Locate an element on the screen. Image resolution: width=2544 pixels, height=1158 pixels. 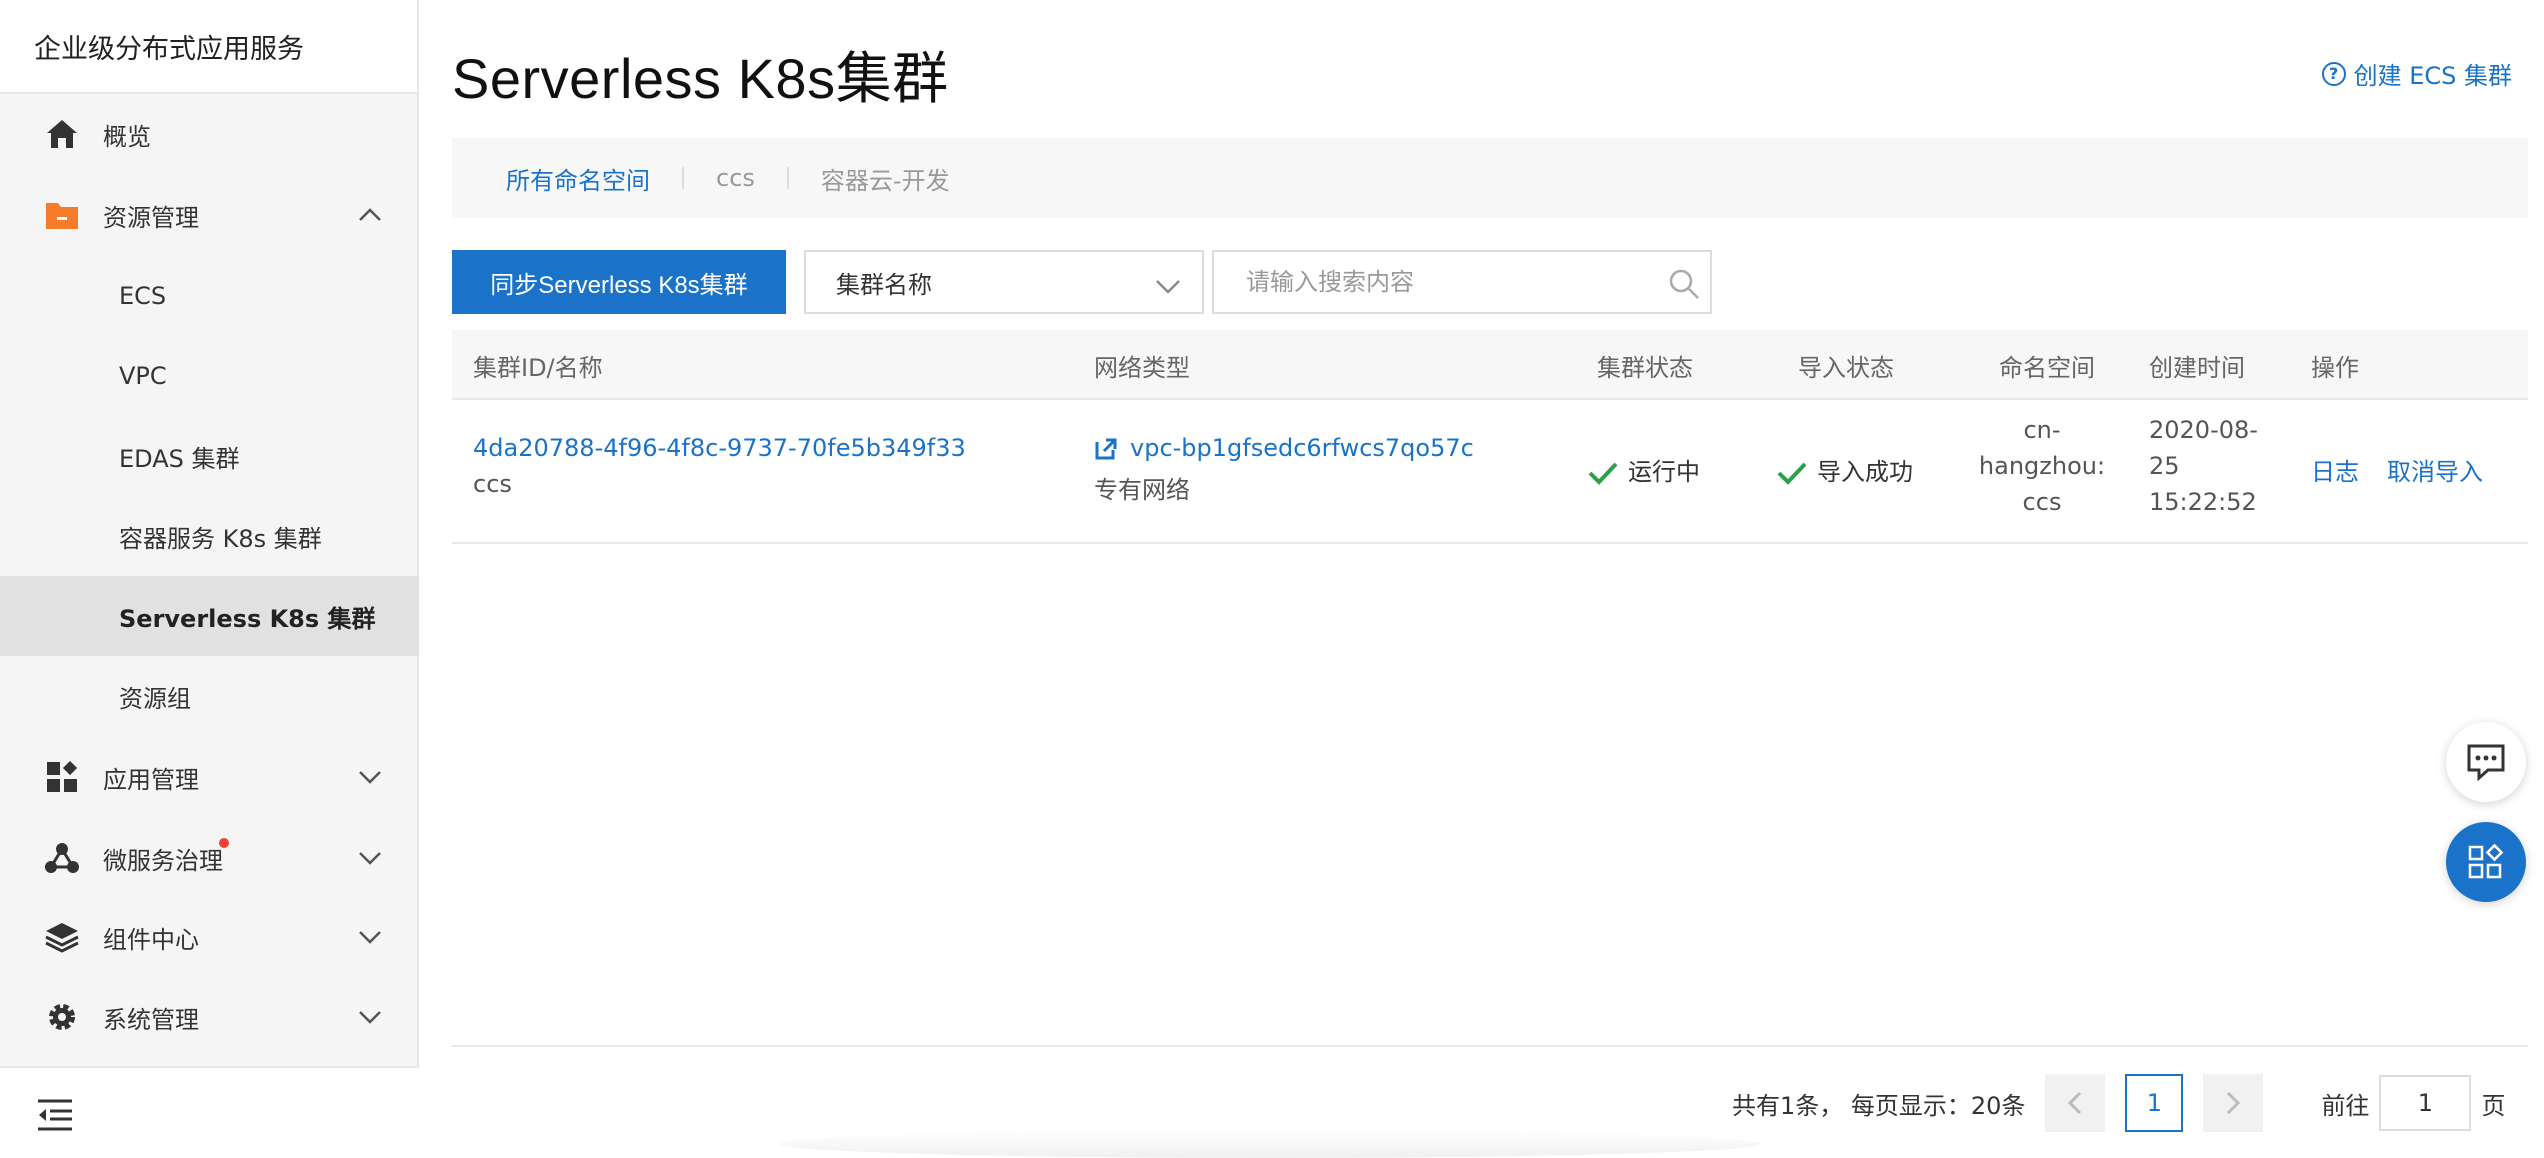
create-ecs-cluster-label: 创建 ECS 集群 is located at coordinates (2432, 76).